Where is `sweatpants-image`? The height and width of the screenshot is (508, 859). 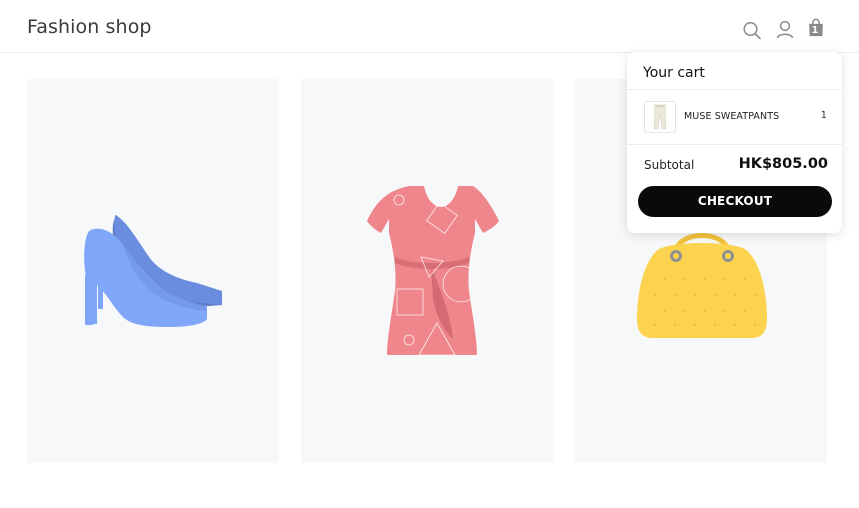
sweatpants-image is located at coordinates (660, 117).